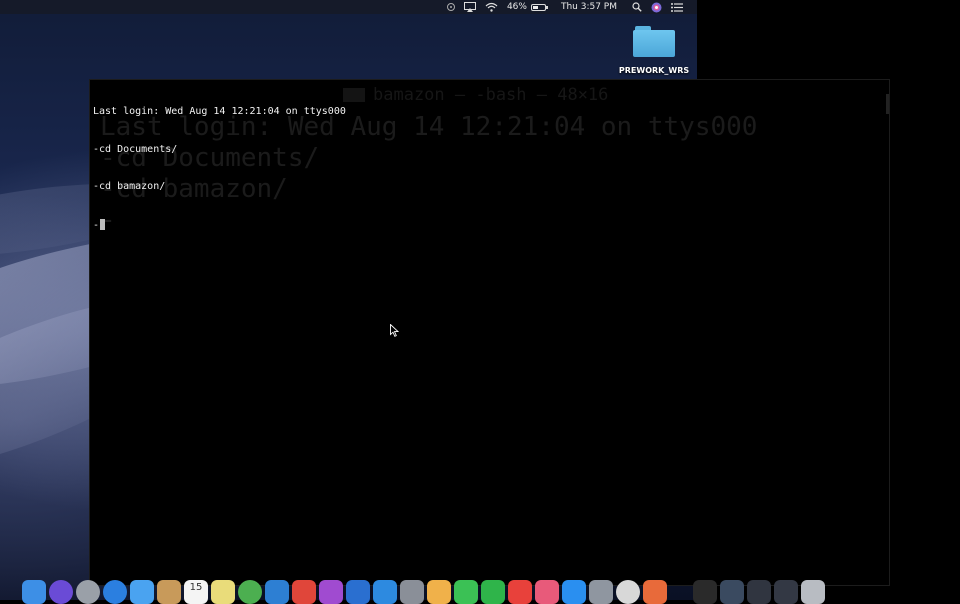 The width and height of the screenshot is (960, 604). What do you see at coordinates (61, 592) in the screenshot?
I see `siri-icon` at bounding box center [61, 592].